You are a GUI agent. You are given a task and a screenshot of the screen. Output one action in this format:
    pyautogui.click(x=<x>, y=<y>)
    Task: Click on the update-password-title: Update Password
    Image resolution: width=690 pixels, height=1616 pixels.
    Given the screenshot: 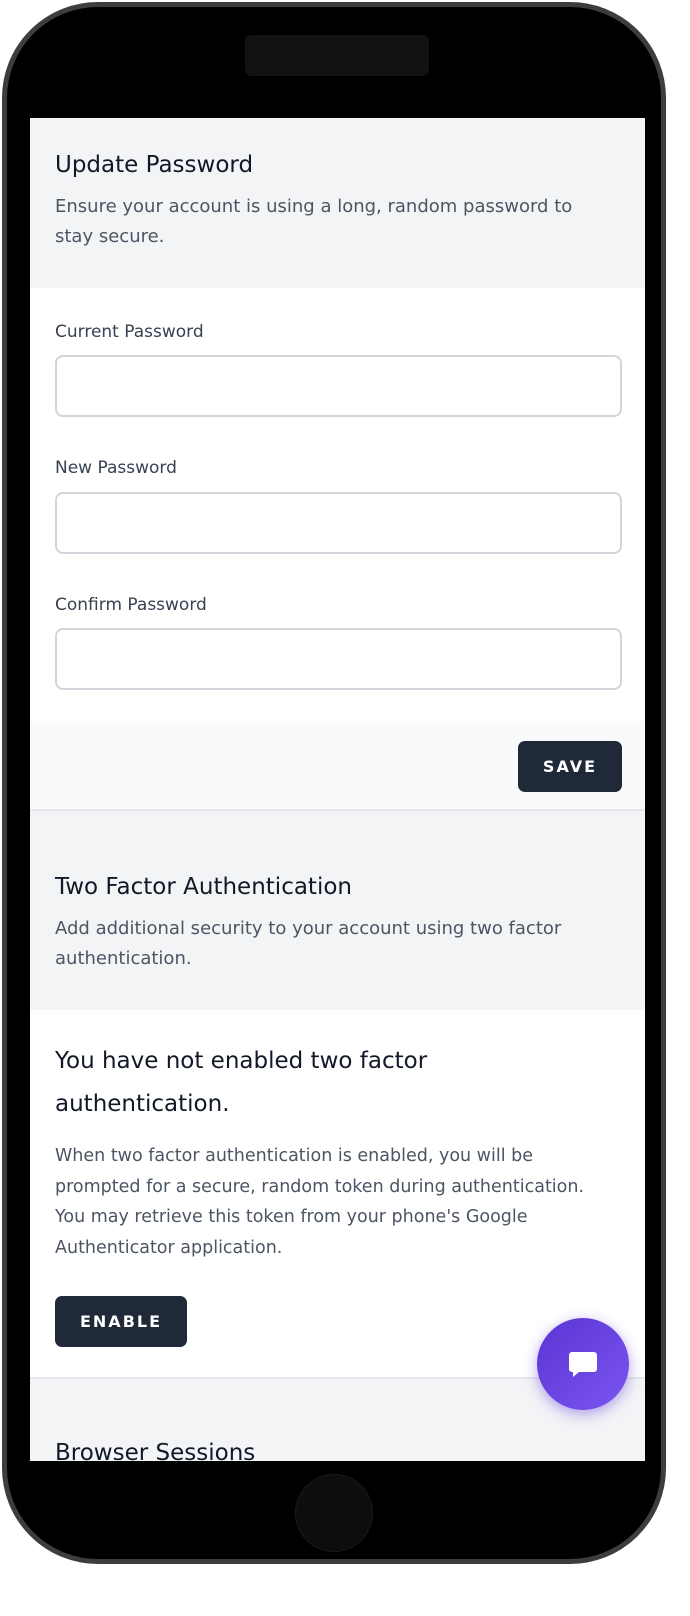 What is the action you would take?
    pyautogui.click(x=154, y=165)
    